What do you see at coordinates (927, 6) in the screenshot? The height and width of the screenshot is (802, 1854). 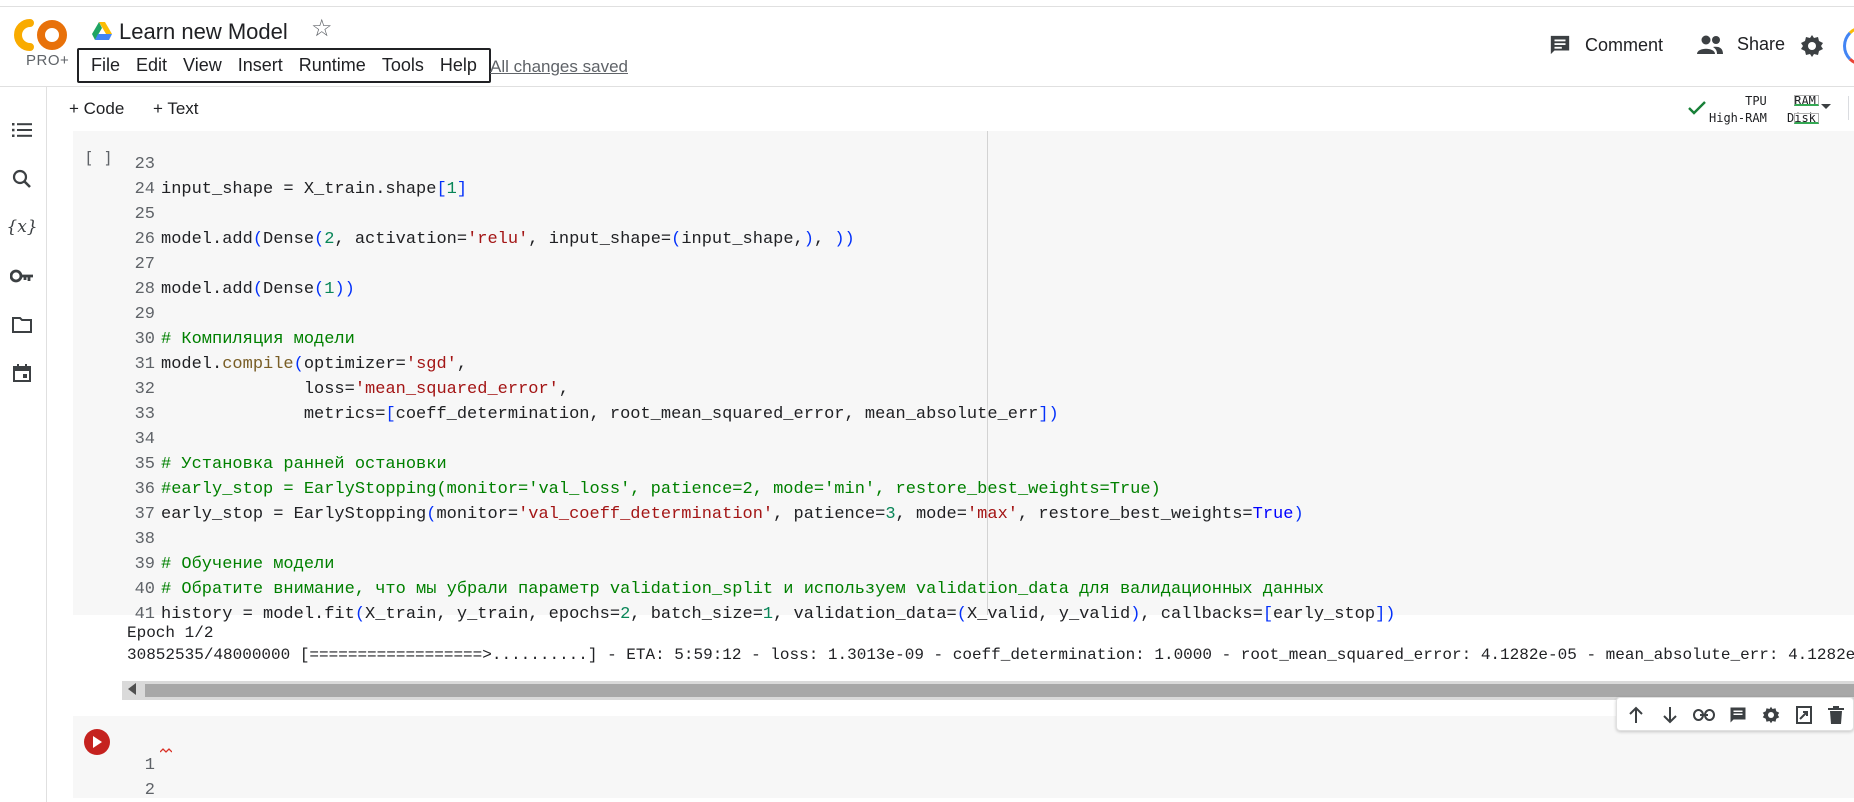 I see `top-divider` at bounding box center [927, 6].